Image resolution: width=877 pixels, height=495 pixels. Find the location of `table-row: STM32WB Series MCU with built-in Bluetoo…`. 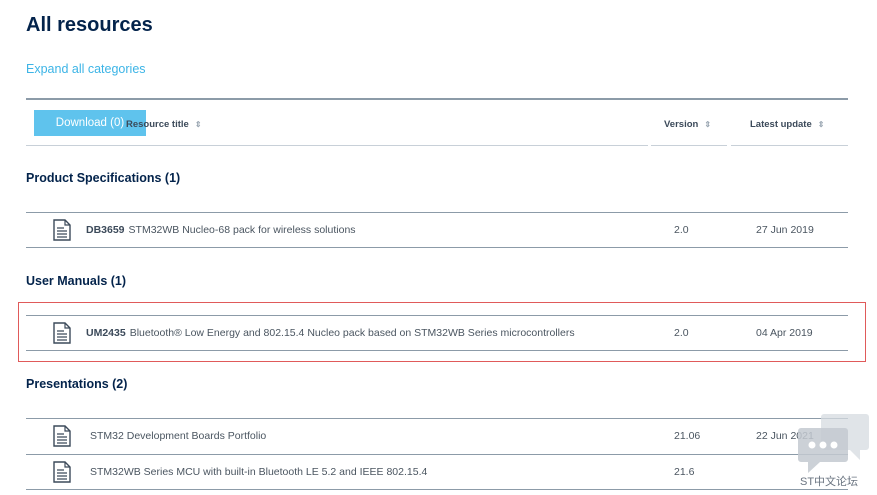

table-row: STM32WB Series MCU with built-in Bluetoo… is located at coordinates (437, 472).